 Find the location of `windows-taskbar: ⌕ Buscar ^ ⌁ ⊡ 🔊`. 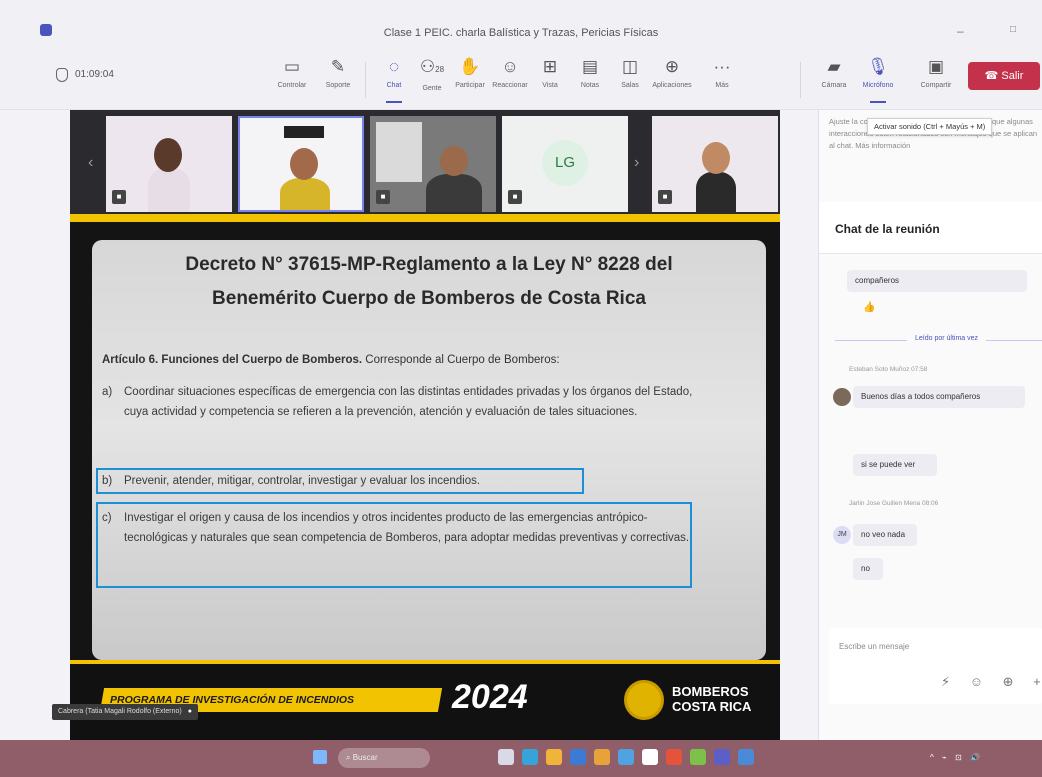

windows-taskbar: ⌕ Buscar ^ ⌁ ⊡ 🔊 is located at coordinates (521, 758).